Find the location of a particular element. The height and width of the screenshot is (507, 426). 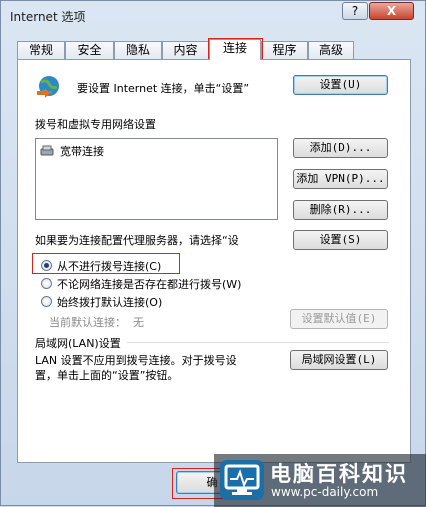

monitor-logo-icon is located at coordinates (242, 480).